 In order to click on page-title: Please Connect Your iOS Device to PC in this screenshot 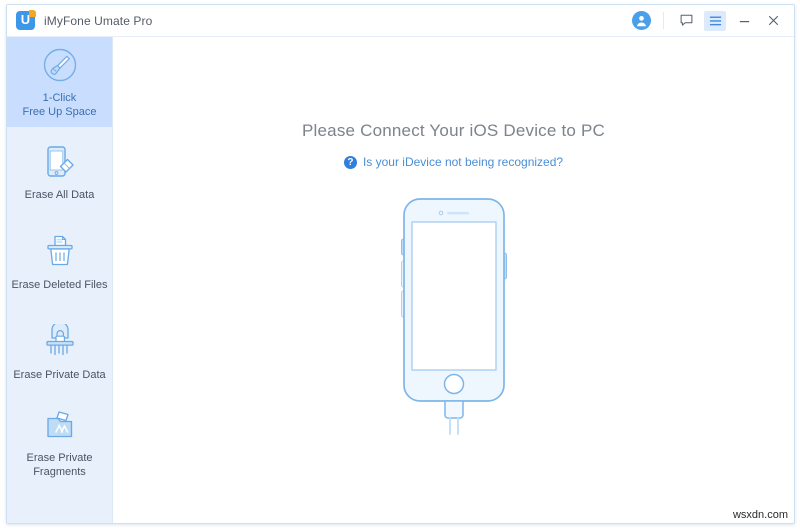, I will do `click(453, 130)`.